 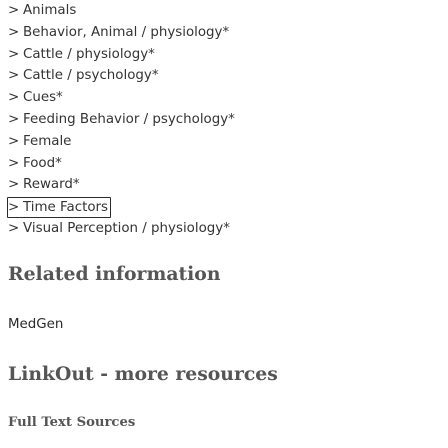 What do you see at coordinates (47, 141) in the screenshot?
I see `mesh-term-label: Female` at bounding box center [47, 141].